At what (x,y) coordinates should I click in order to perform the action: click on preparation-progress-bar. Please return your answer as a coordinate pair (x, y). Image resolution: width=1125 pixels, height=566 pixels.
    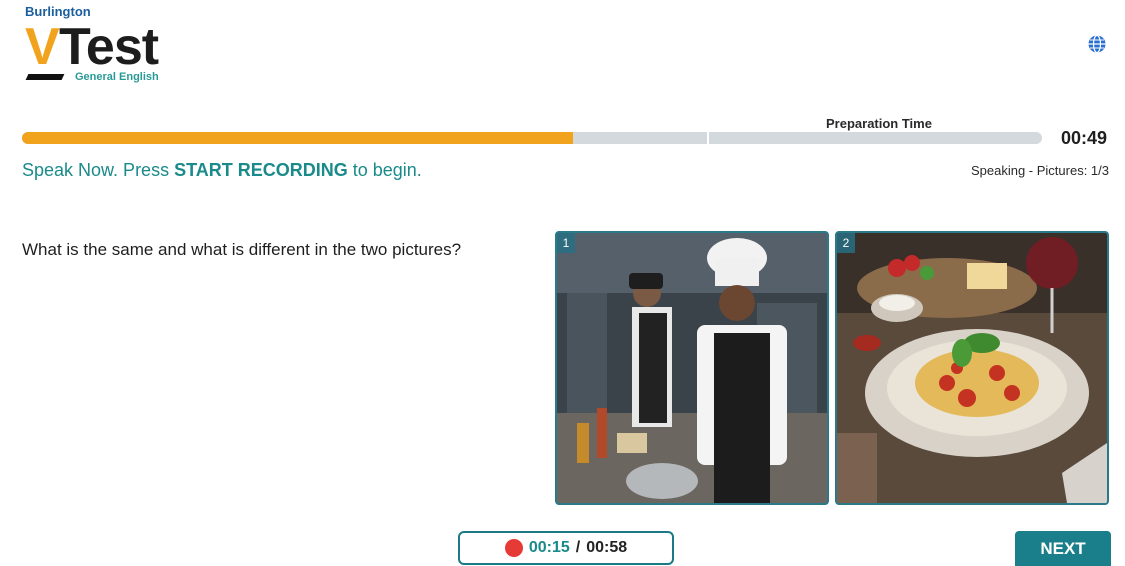
    Looking at the image, I should click on (532, 138).